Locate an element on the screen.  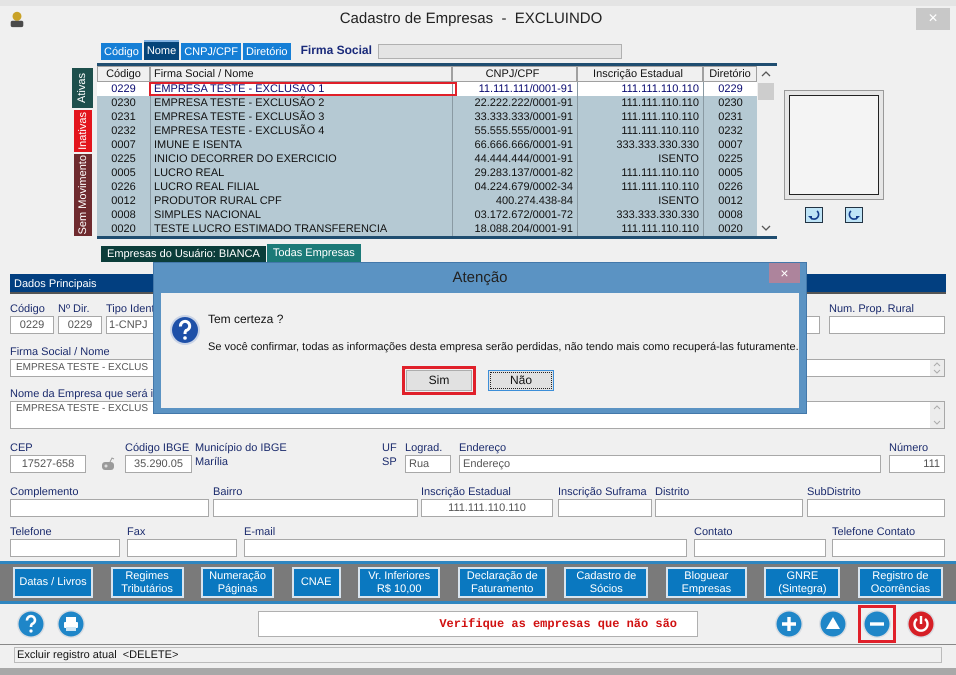
help-icon is located at coordinates (31, 624).